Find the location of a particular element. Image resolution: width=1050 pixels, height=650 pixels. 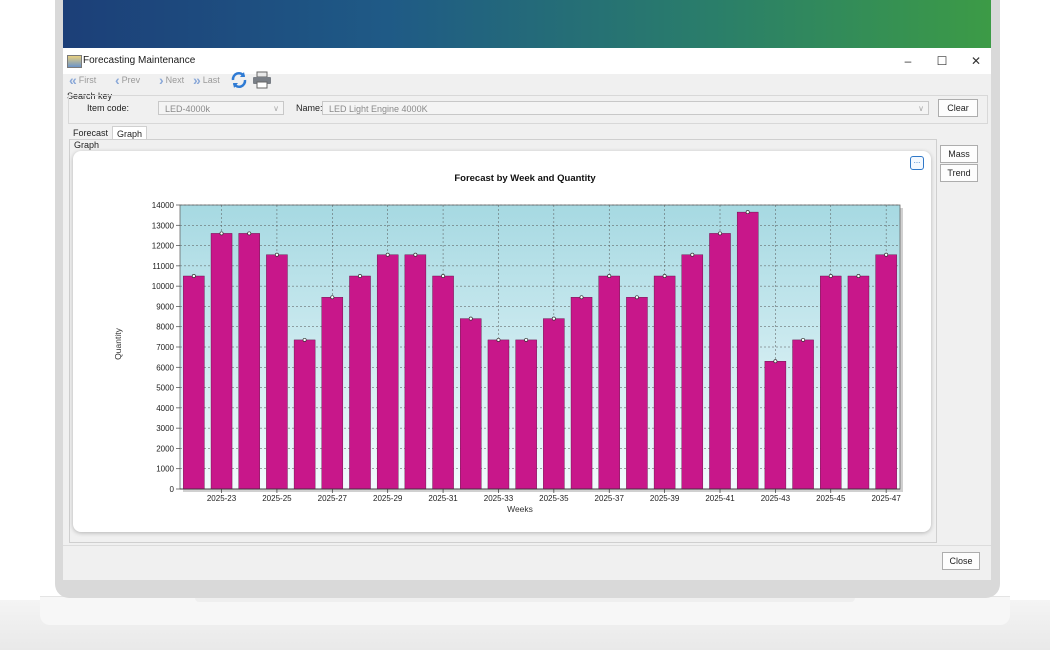

item-code-select: LED-4000k ∨ is located at coordinates (221, 108).